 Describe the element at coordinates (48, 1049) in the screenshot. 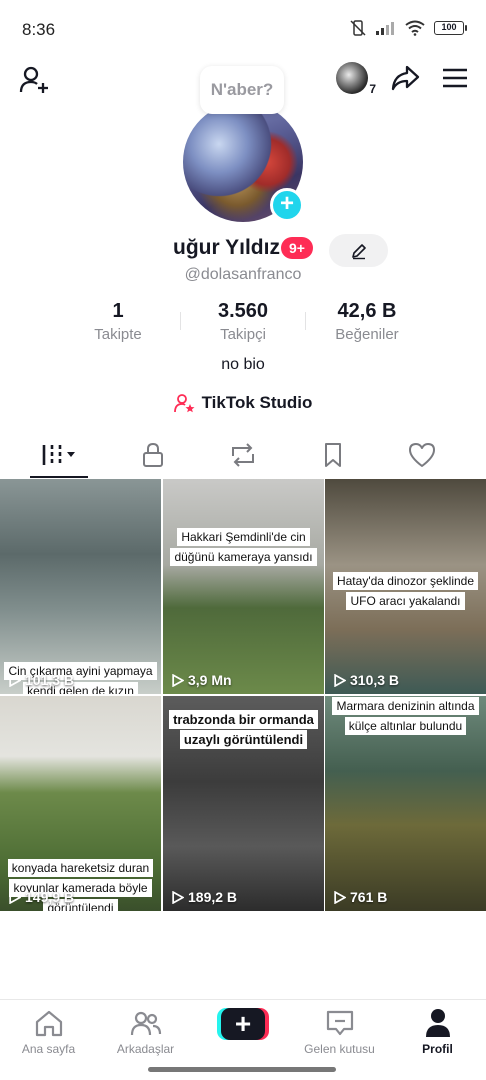

I see `nav-home-label: Ana sayfa` at that location.